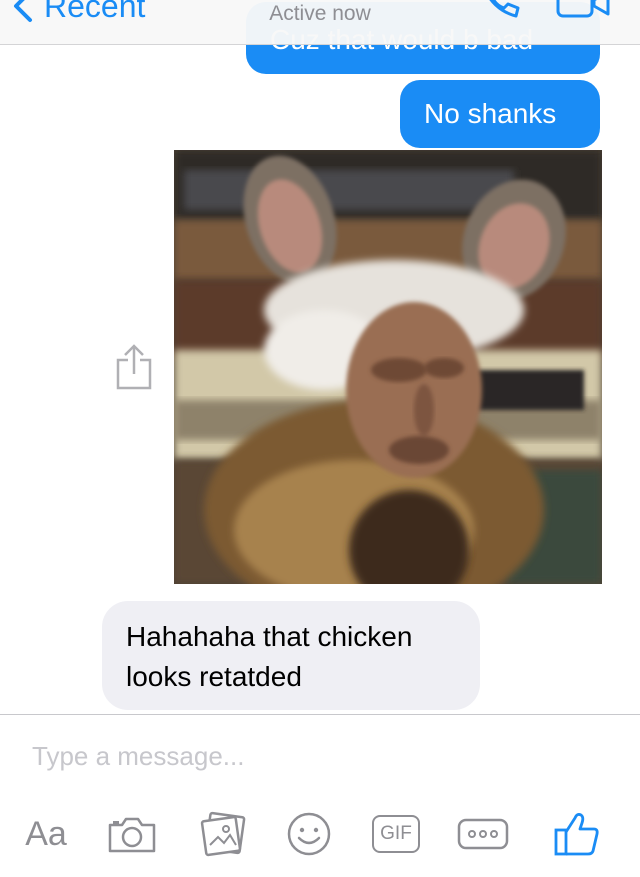 This screenshot has width=640, height=877. I want to click on outgoing-message-bubble: No shanks, so click(500, 114).